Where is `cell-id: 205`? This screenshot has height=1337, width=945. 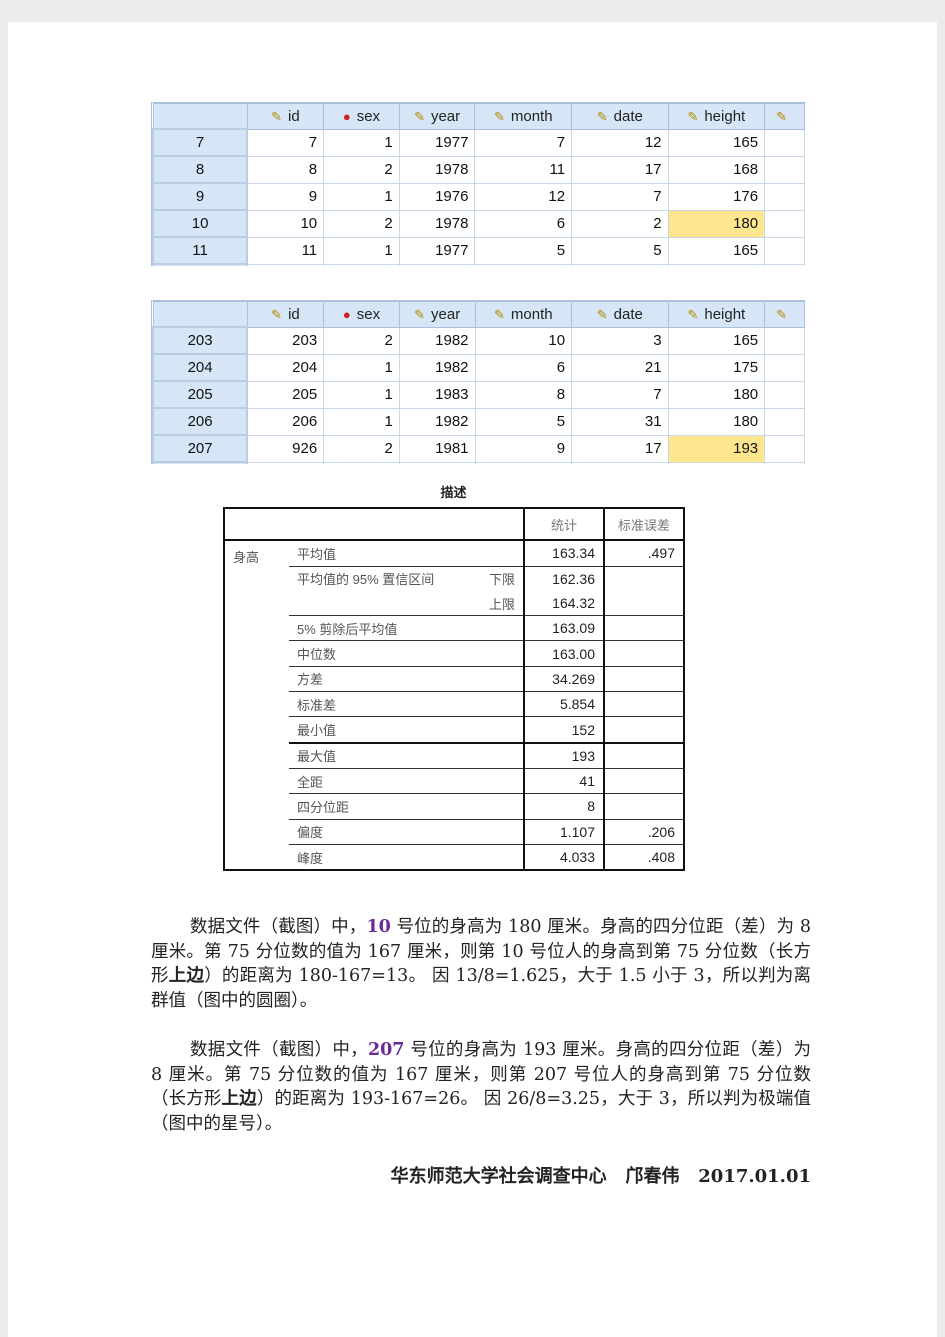 cell-id: 205 is located at coordinates (285, 394).